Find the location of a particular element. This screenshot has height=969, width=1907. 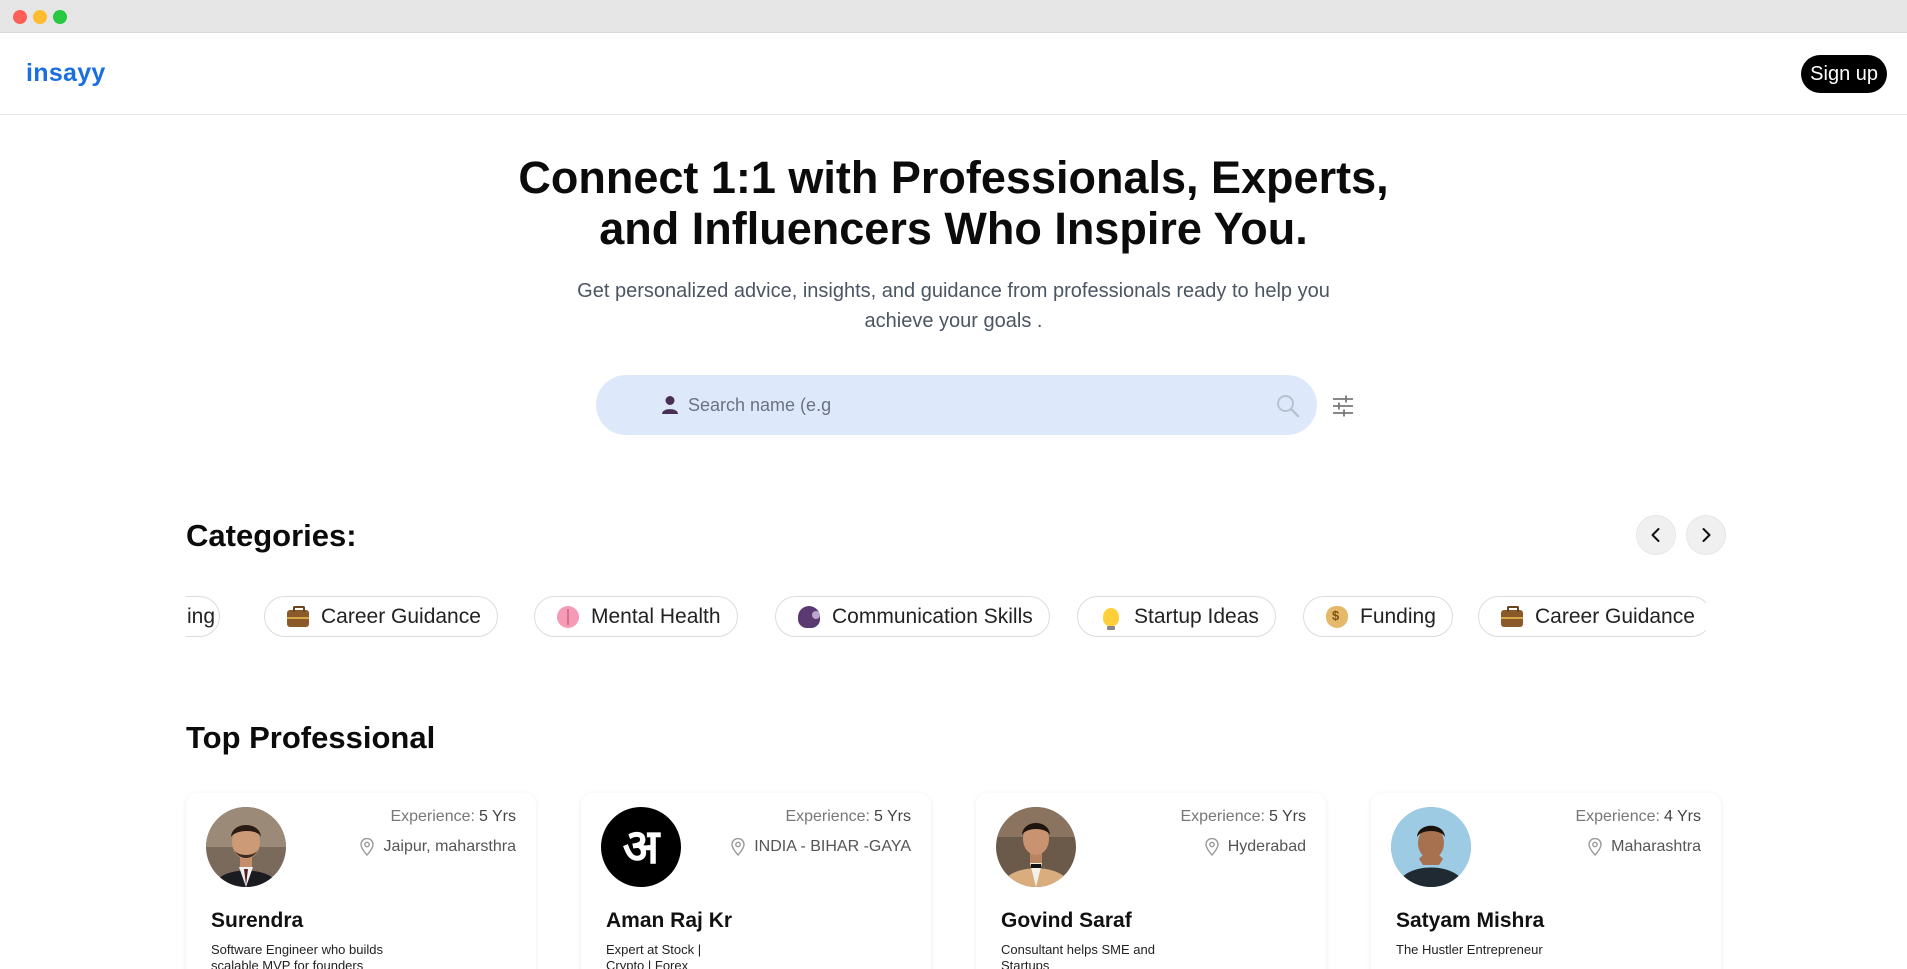

location: Maharashtra is located at coordinates (1644, 847).